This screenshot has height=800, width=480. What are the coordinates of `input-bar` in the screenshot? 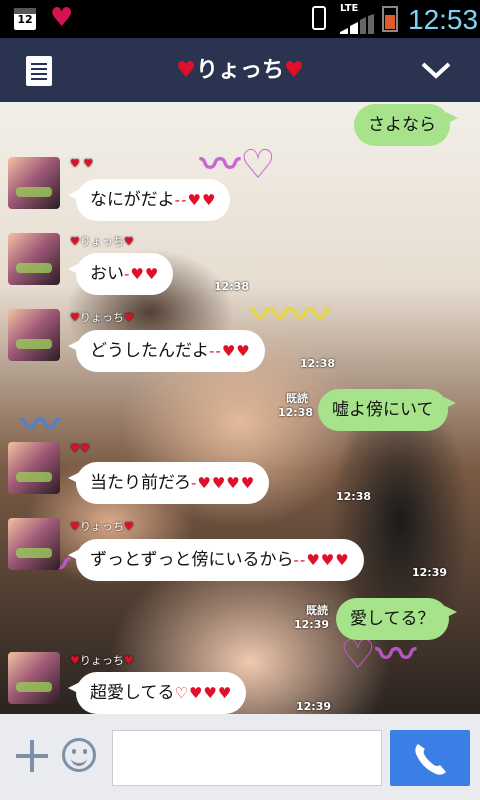 It's located at (240, 757).